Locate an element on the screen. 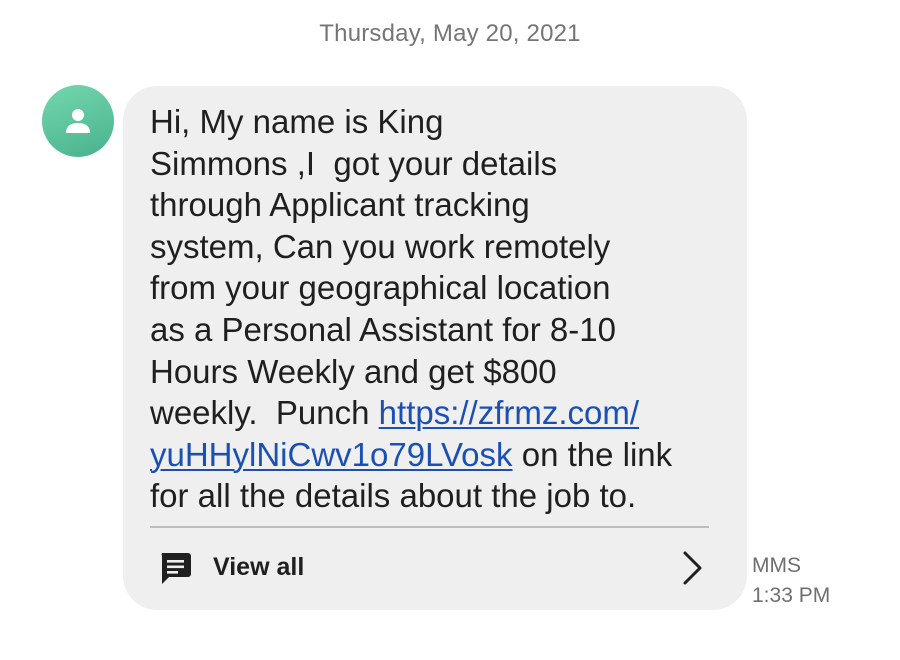 The width and height of the screenshot is (900, 660). message-type: MMS is located at coordinates (776, 565).